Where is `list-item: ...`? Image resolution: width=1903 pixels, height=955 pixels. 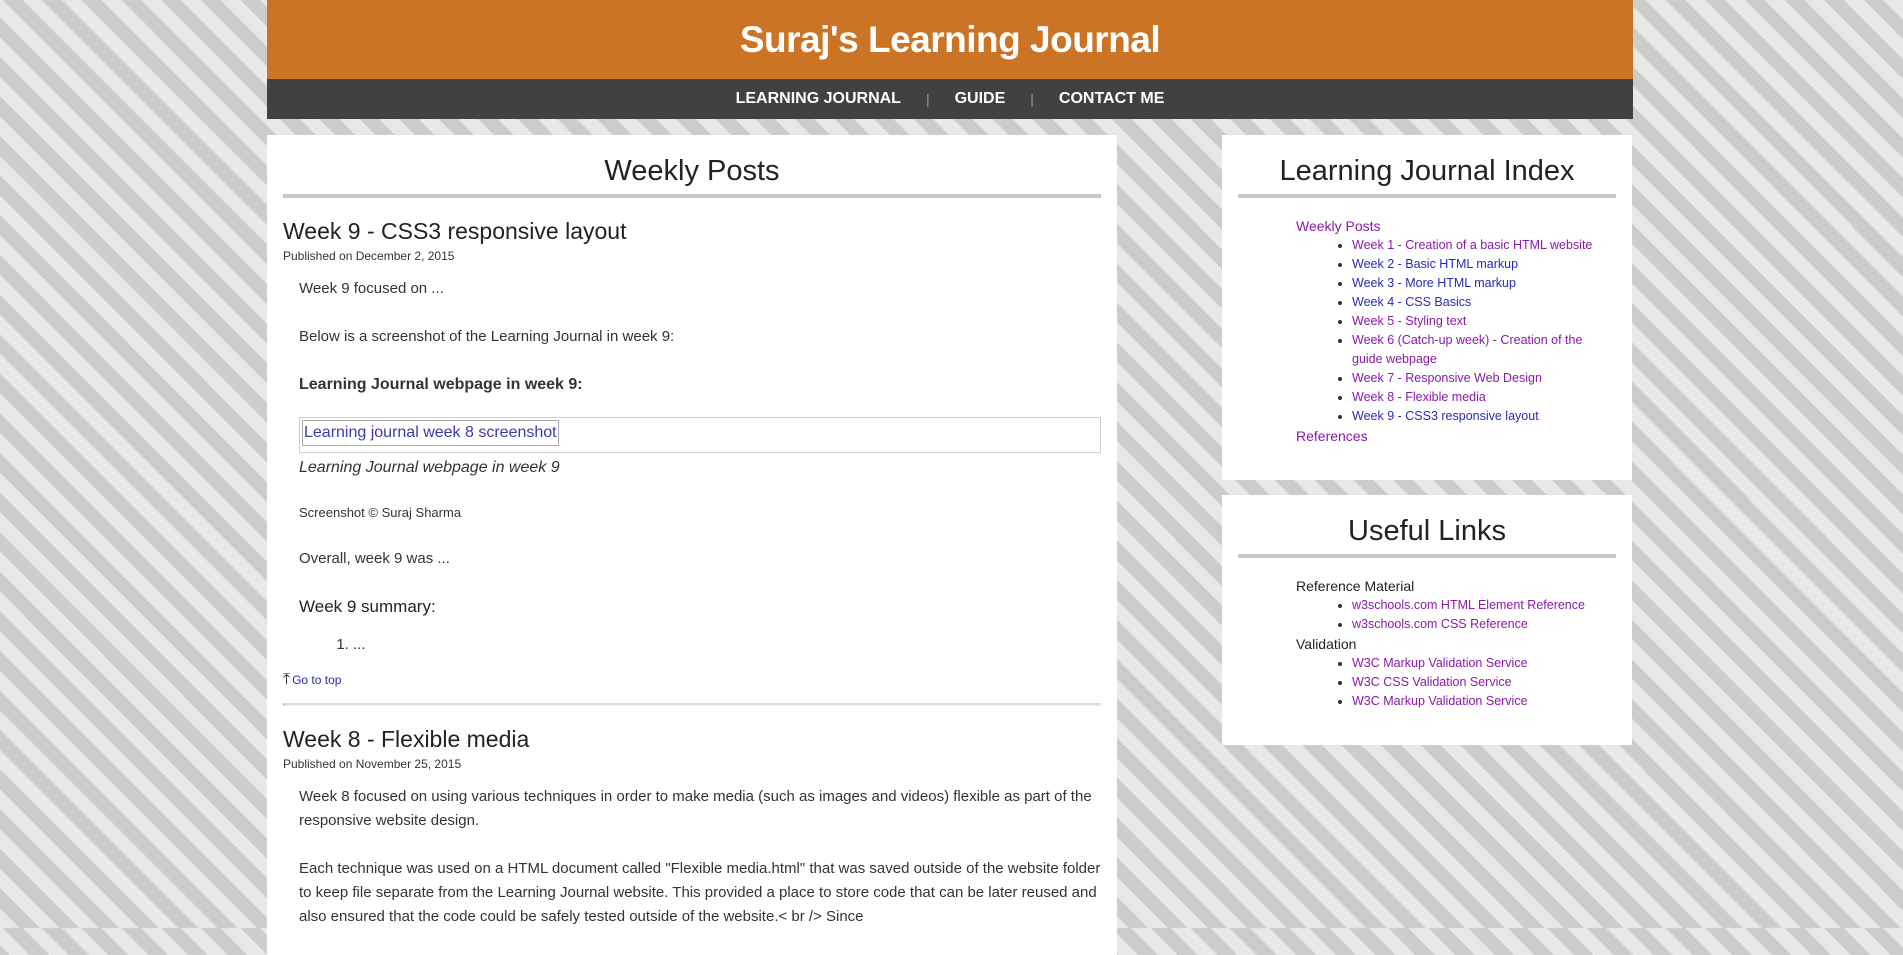
list-item: ... is located at coordinates (727, 645).